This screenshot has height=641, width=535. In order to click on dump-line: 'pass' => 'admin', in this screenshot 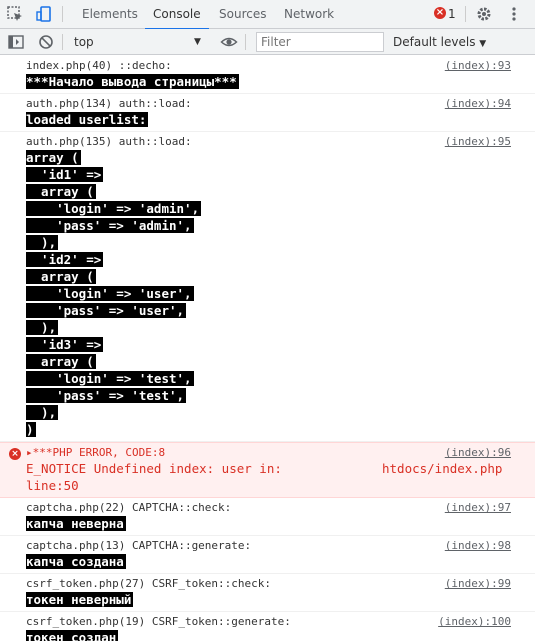, I will do `click(110, 225)`.